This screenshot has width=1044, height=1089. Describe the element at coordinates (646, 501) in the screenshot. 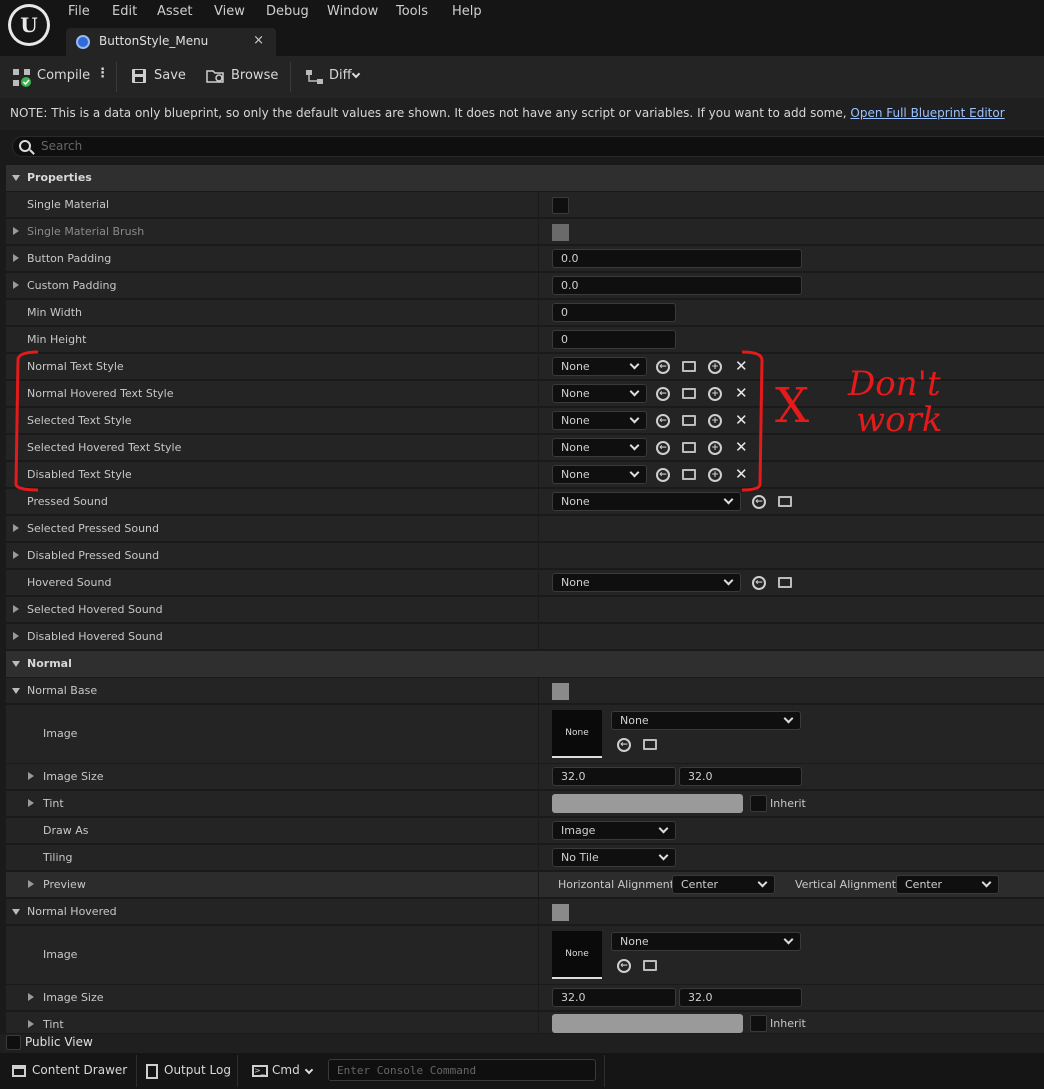

I see `pressed-sound-combo: None` at that location.